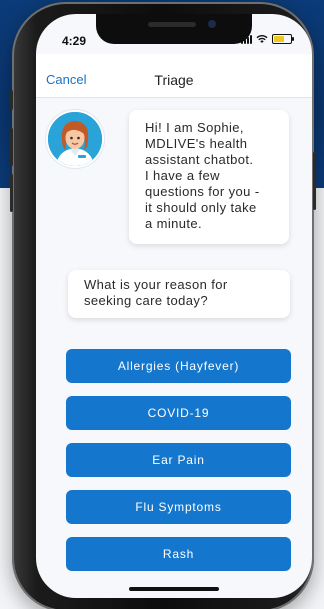  Describe the element at coordinates (182, 175) in the screenshot. I see `intro-line: I have a few` at that location.